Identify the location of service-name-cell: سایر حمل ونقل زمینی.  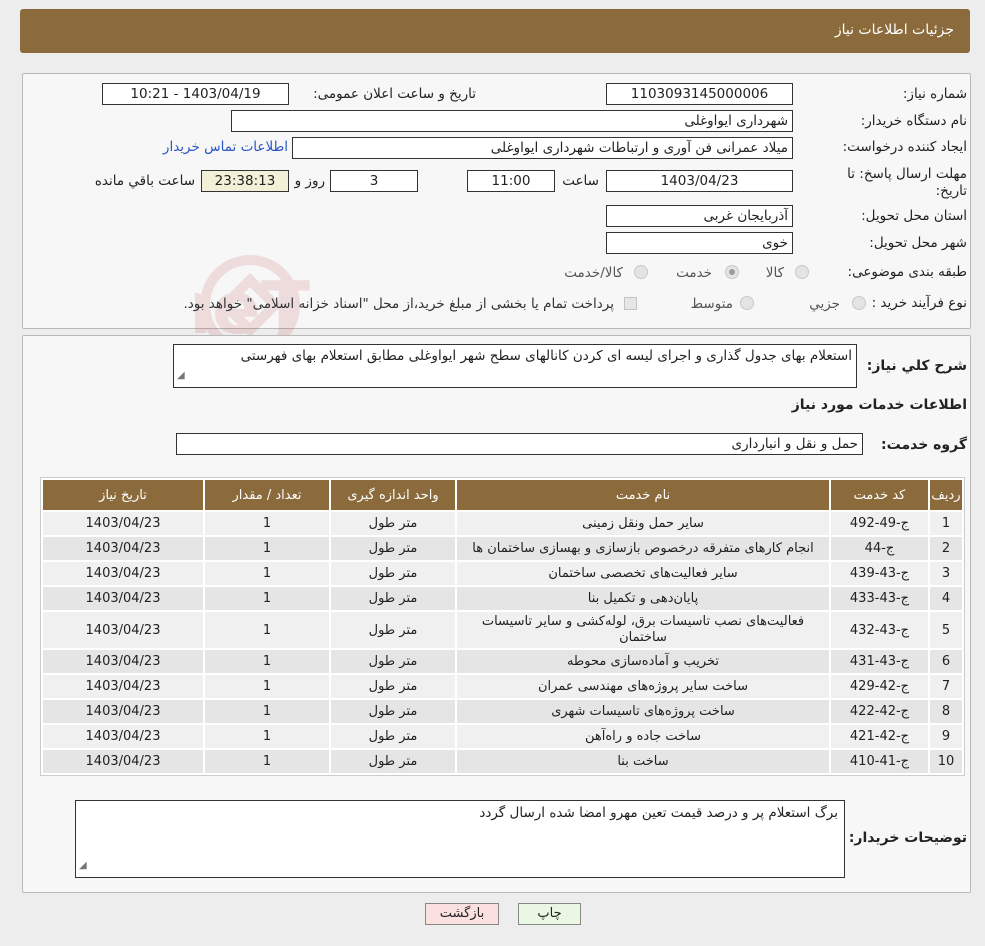
(643, 523).